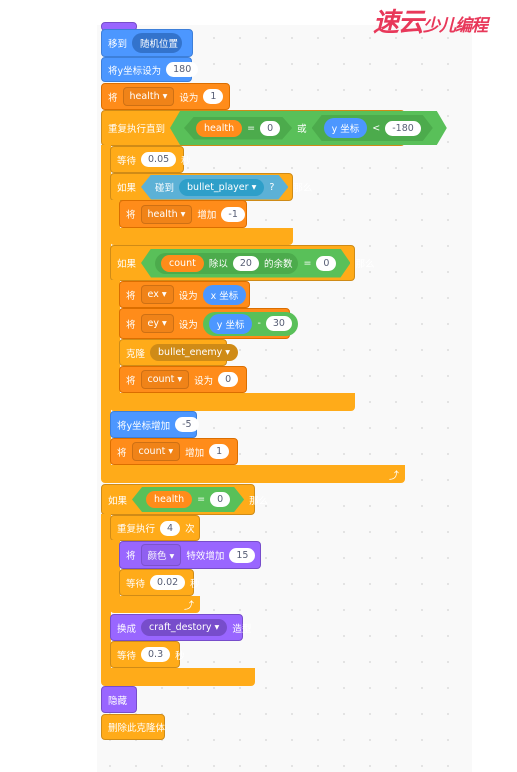 This screenshot has width=517, height=772. What do you see at coordinates (133, 727) in the screenshot?
I see `delete-clone-block: 删除此克隆体` at bounding box center [133, 727].